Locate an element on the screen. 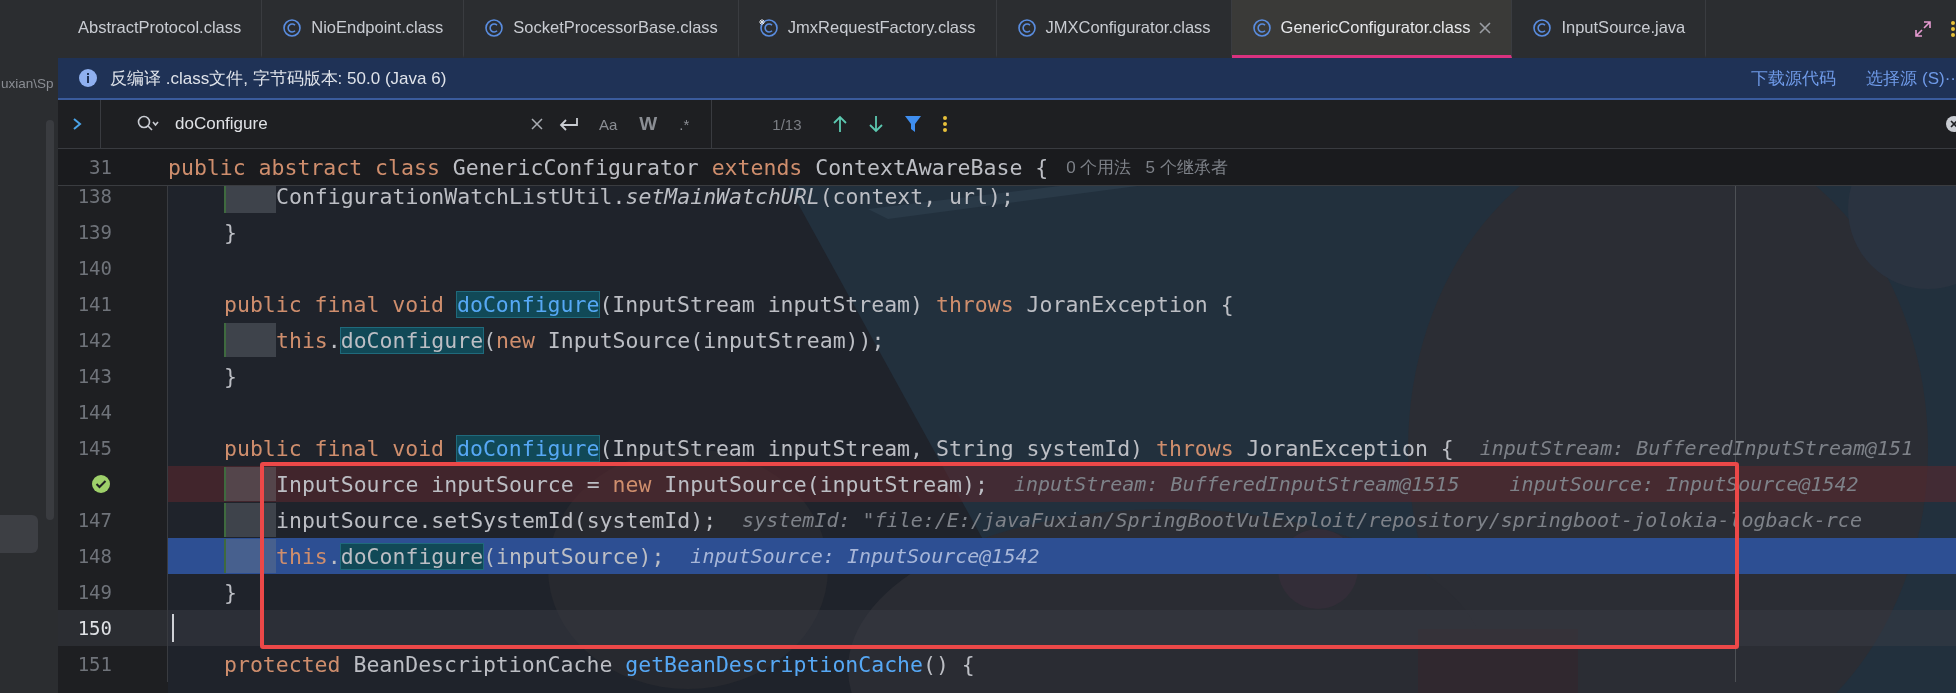  code-text: (InputStream inputStream) is located at coordinates (761, 304).